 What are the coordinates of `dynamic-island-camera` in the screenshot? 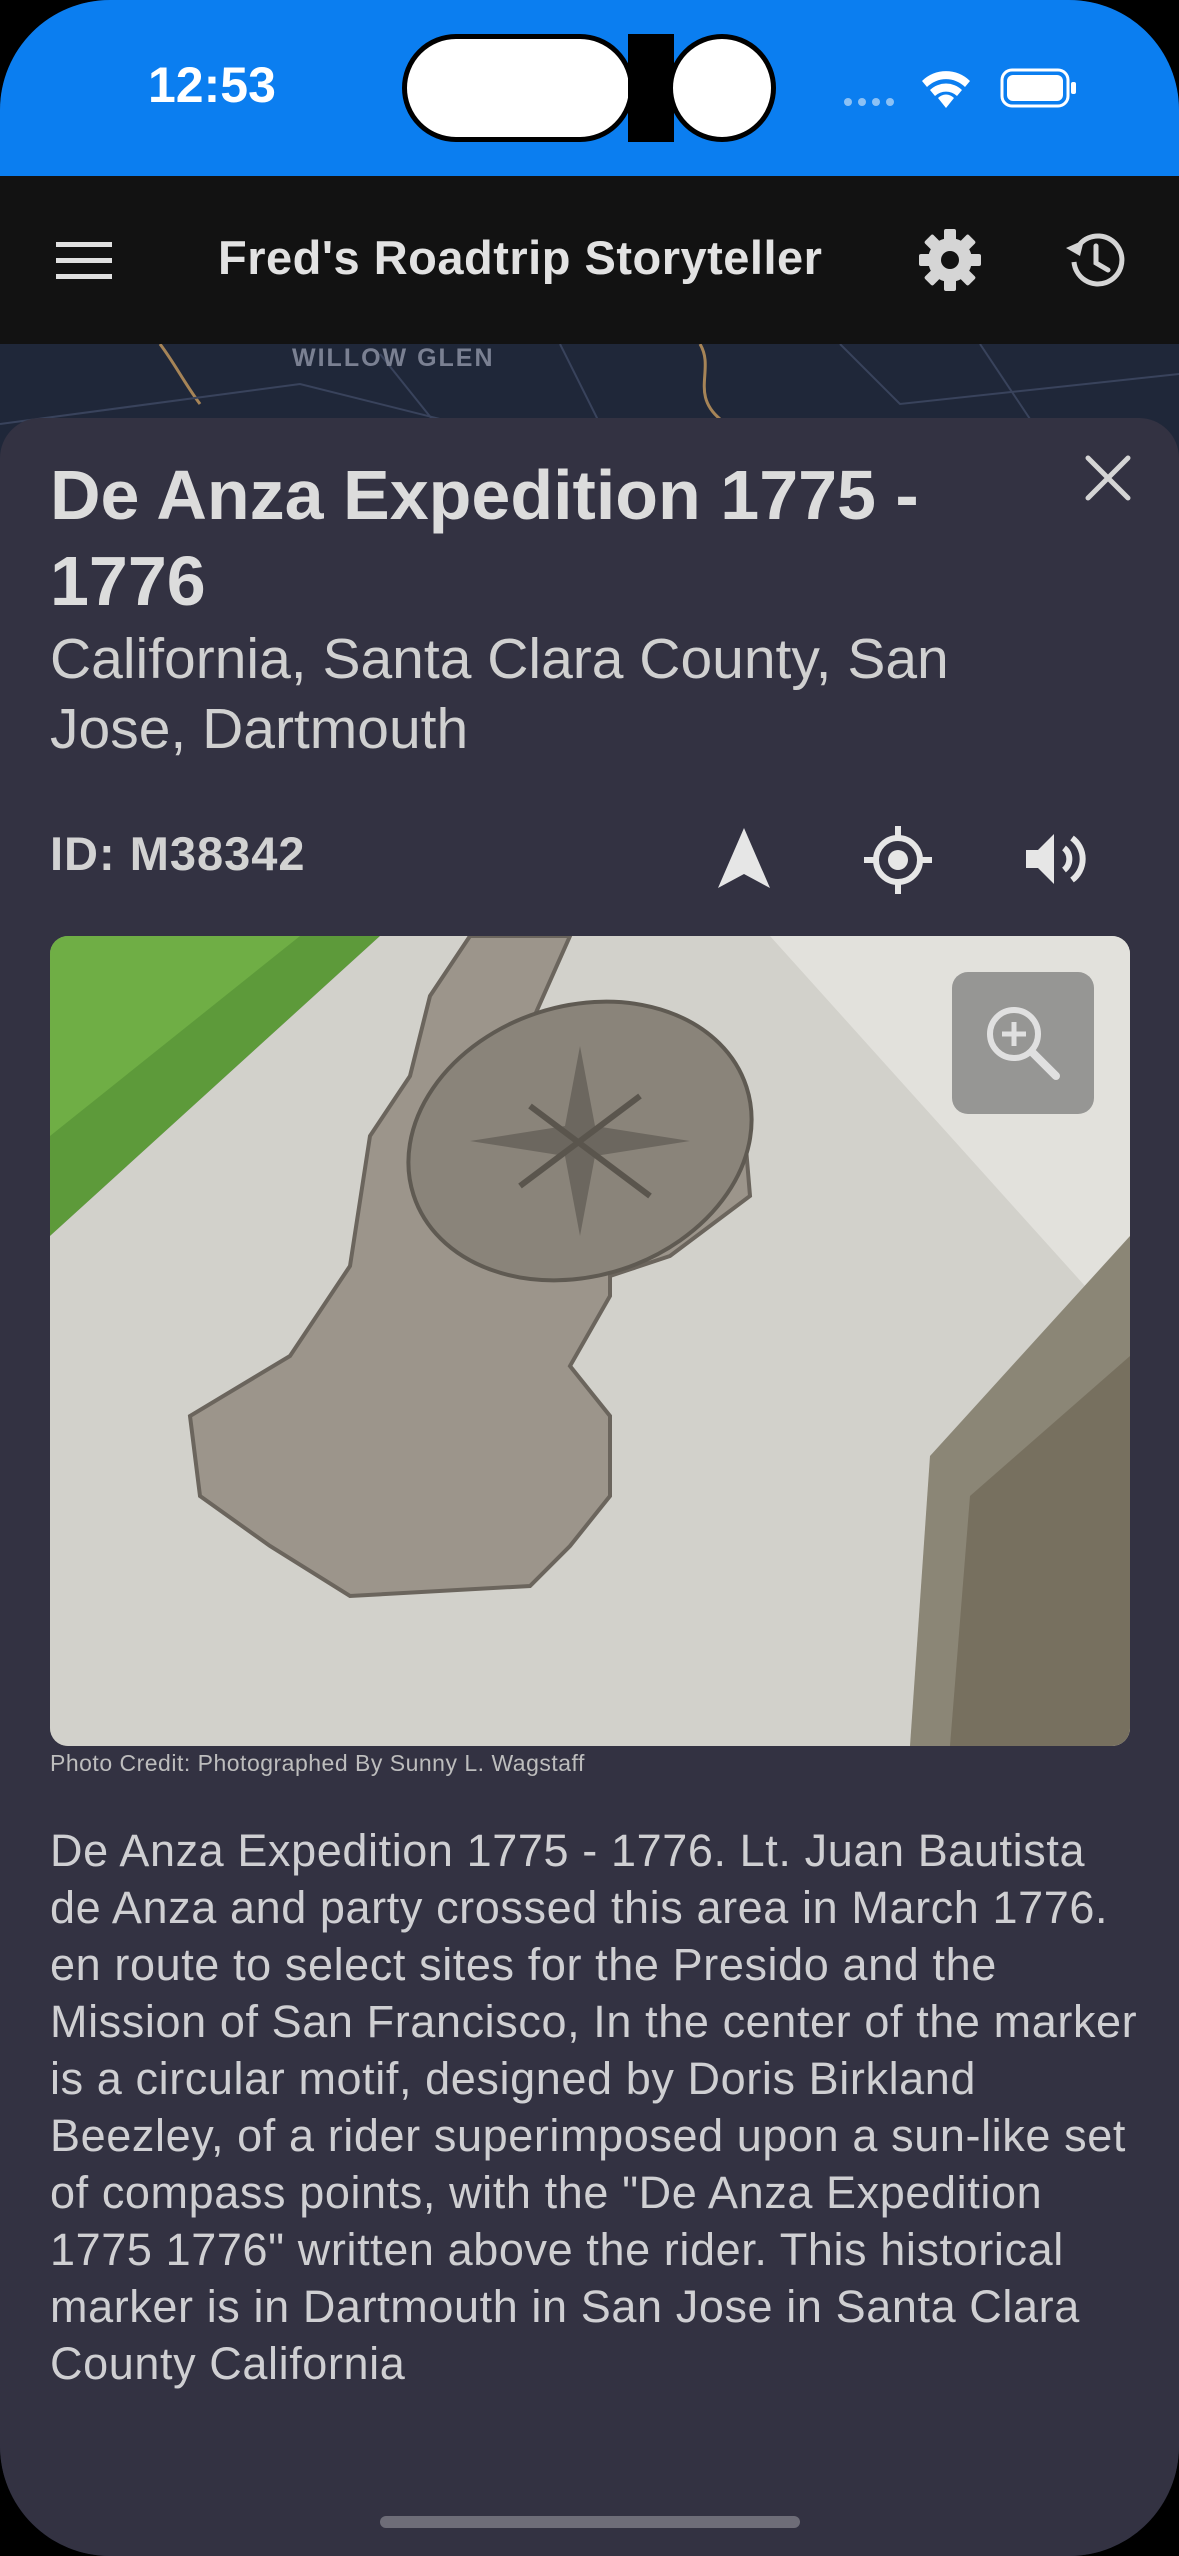 It's located at (722, 88).